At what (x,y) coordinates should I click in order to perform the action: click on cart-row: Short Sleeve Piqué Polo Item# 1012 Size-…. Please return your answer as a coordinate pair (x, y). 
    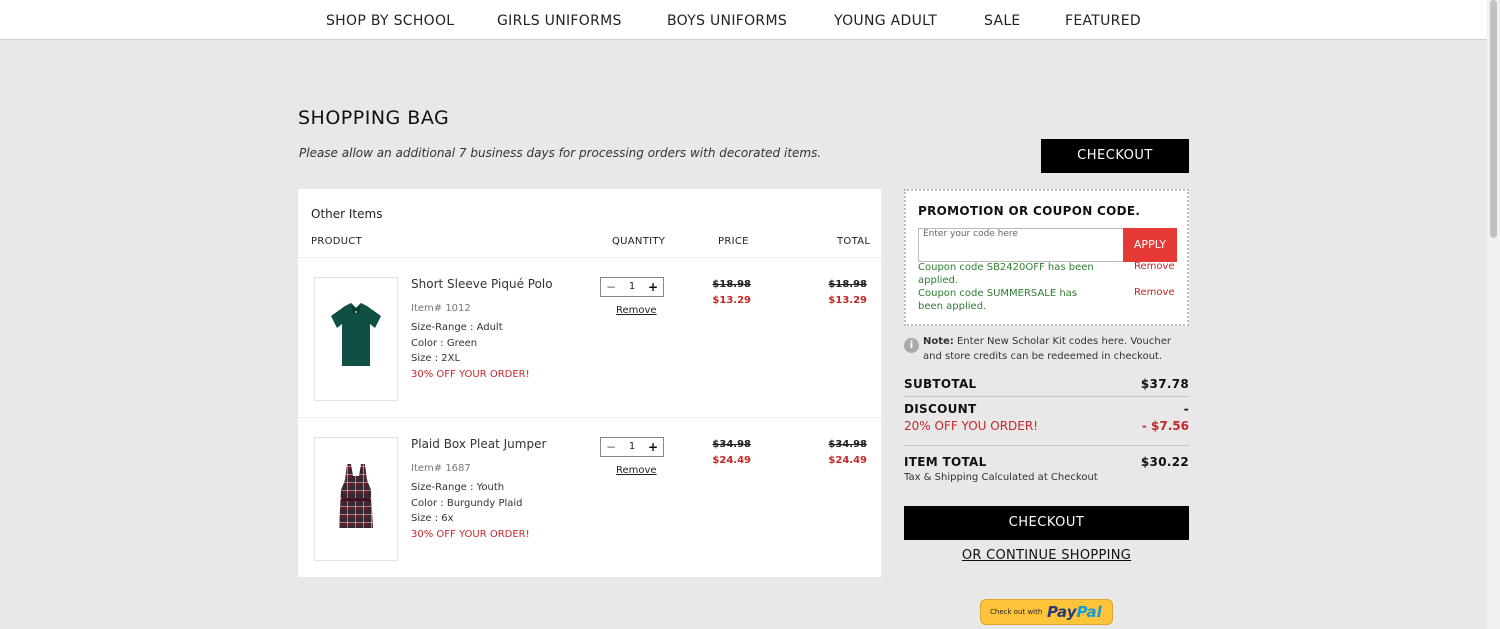
    Looking at the image, I should click on (589, 337).